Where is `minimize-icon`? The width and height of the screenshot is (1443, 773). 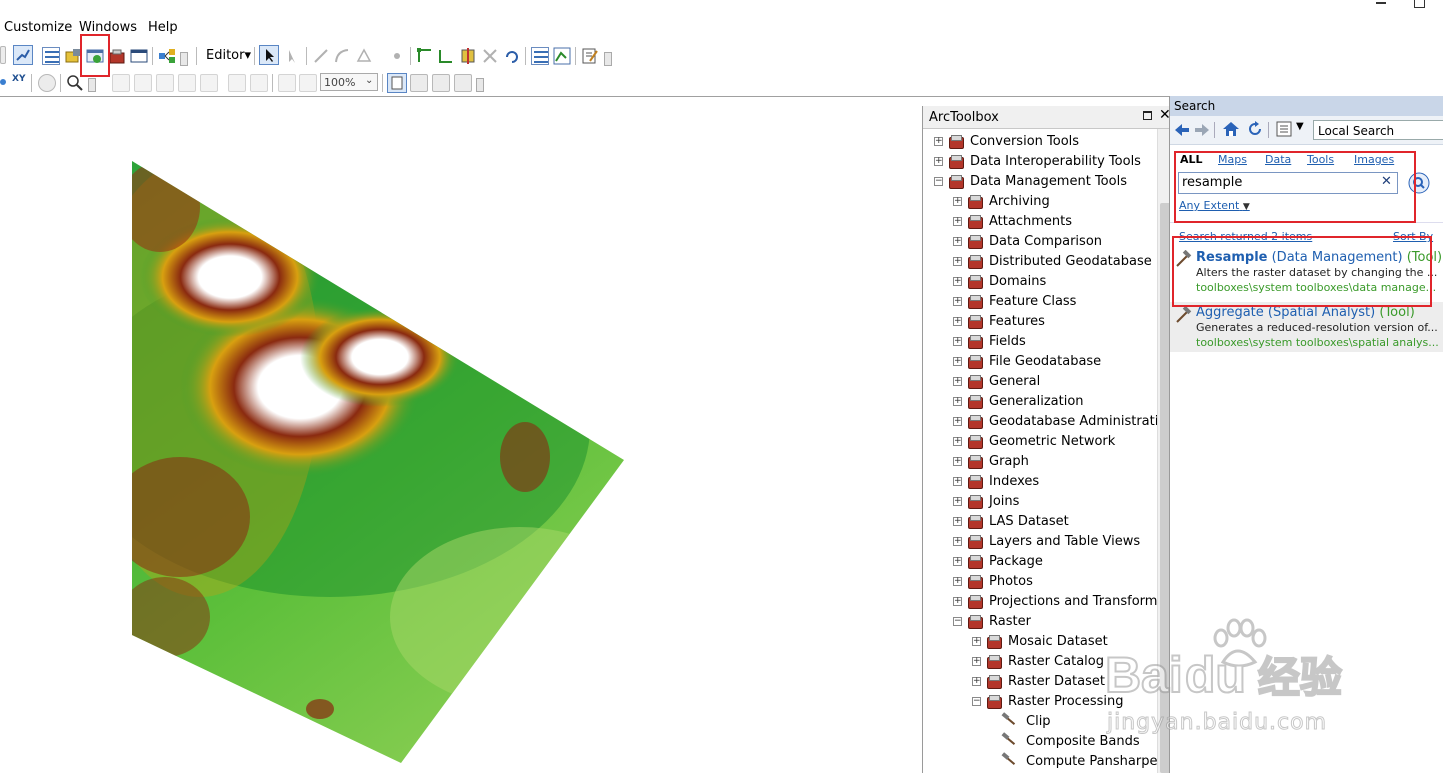 minimize-icon is located at coordinates (1381, 3).